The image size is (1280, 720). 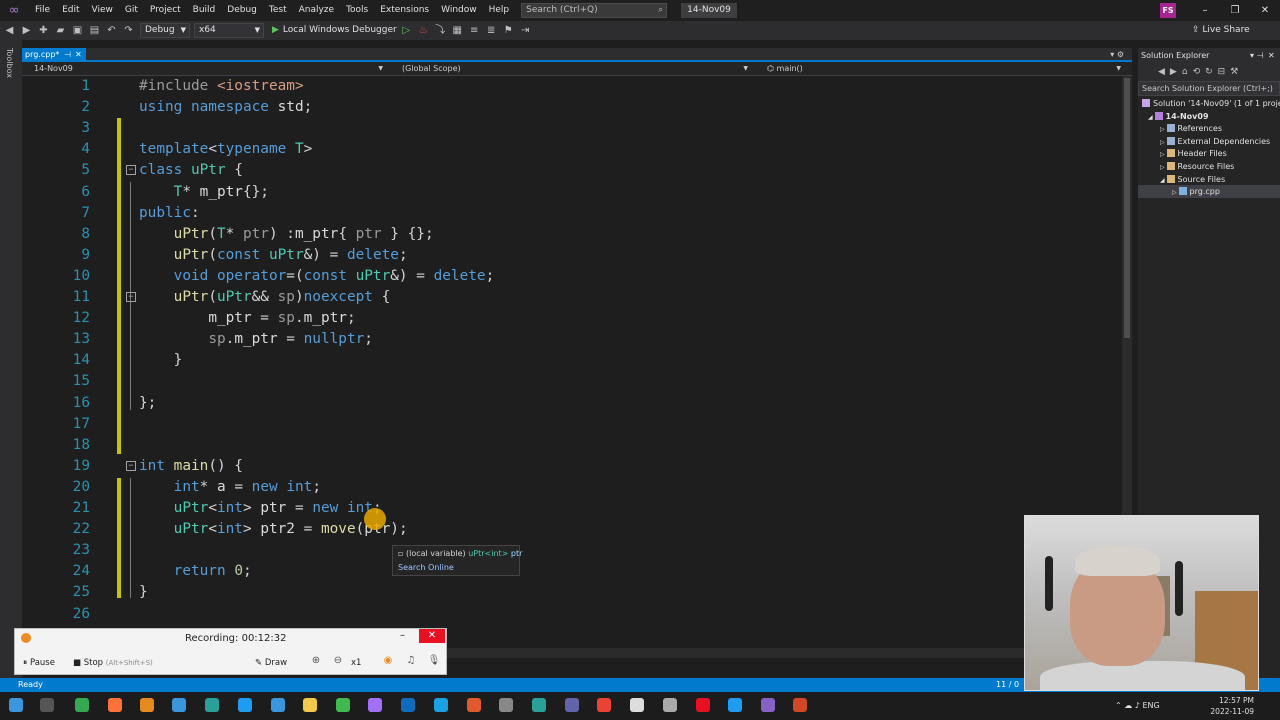 What do you see at coordinates (1271, 55) in the screenshot?
I see `close-panel-icon: ✕` at bounding box center [1271, 55].